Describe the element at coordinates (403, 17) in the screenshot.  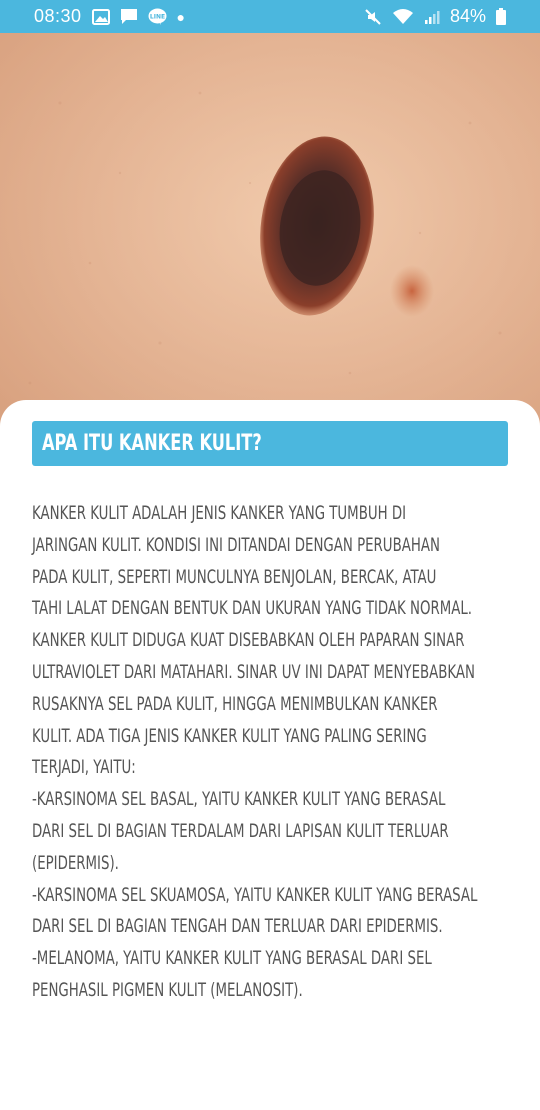
I see `wifi-icon` at that location.